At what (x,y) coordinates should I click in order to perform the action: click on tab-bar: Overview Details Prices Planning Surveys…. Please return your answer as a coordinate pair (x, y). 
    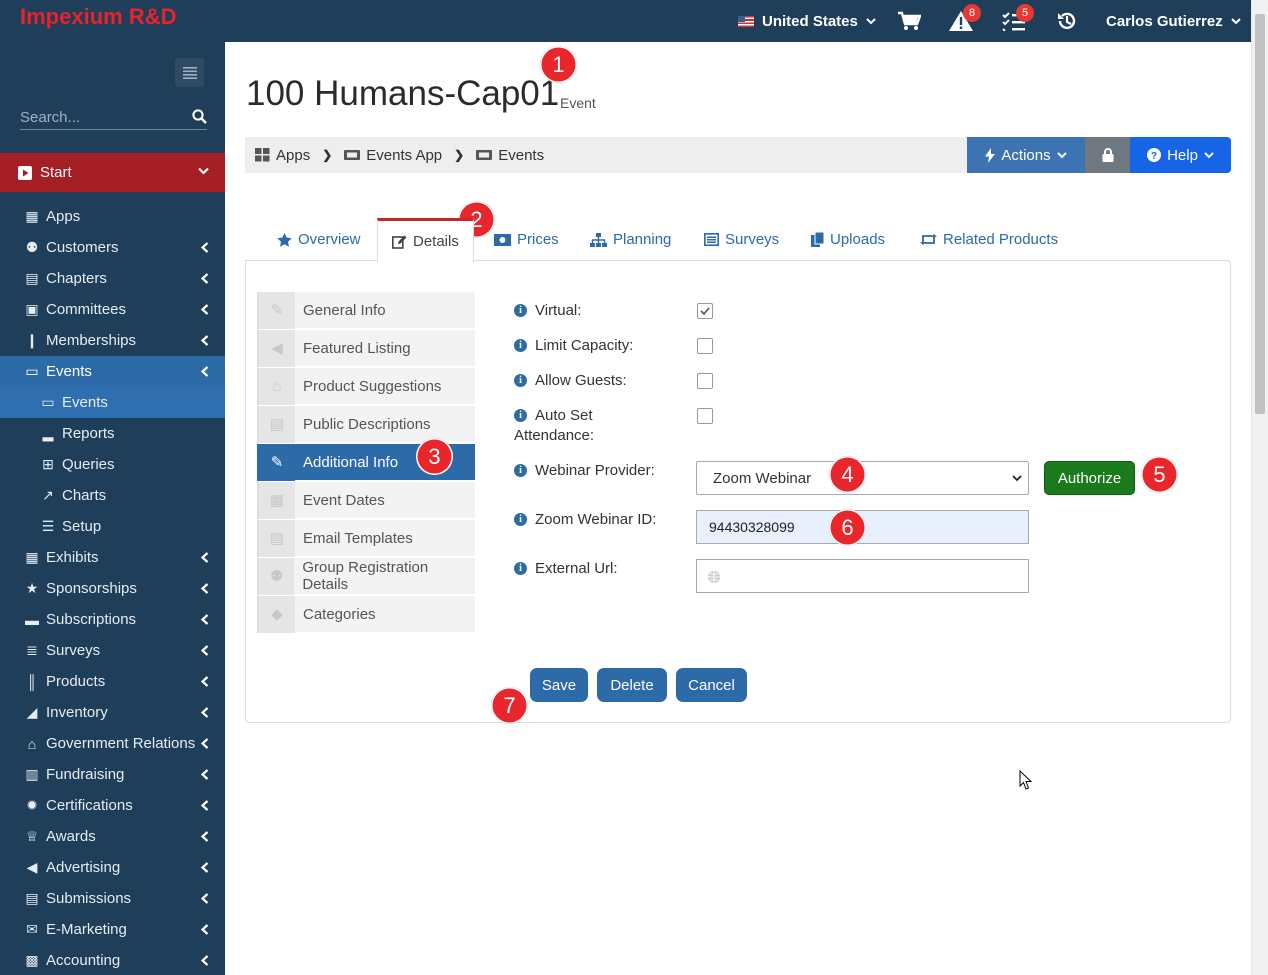
    Looking at the image, I should click on (738, 240).